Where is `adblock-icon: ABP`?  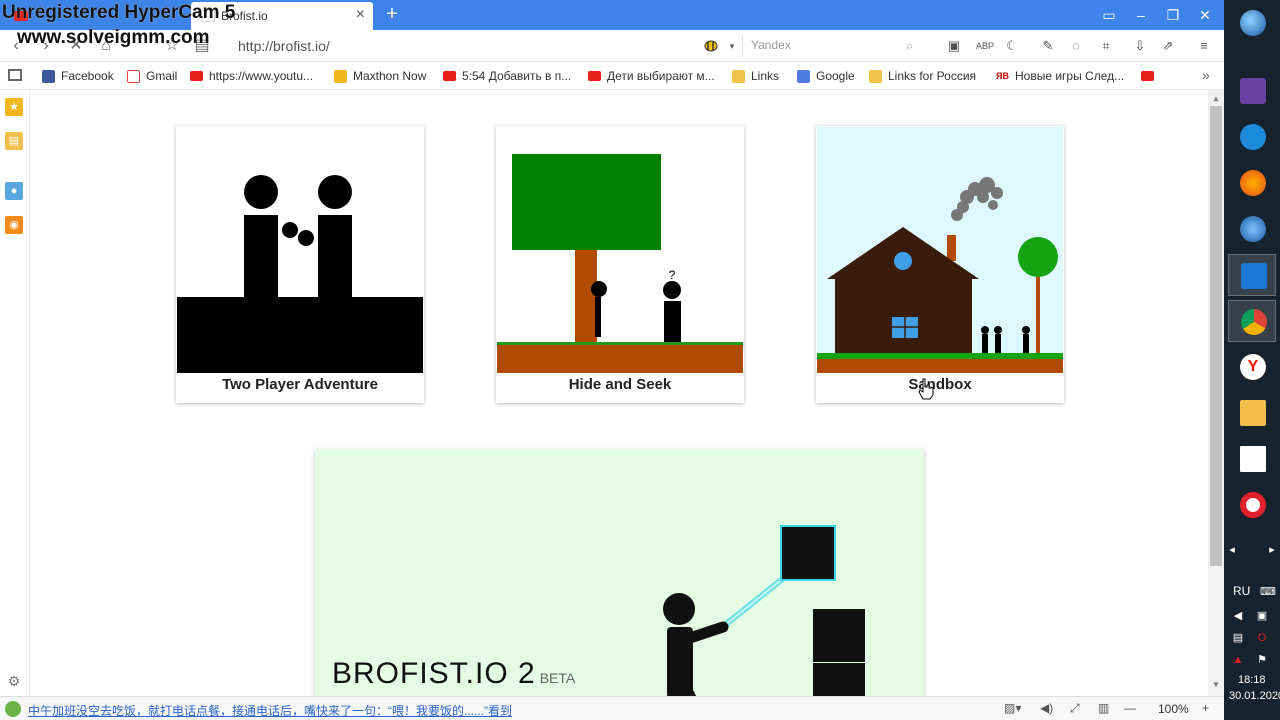 adblock-icon: ABP is located at coordinates (985, 46).